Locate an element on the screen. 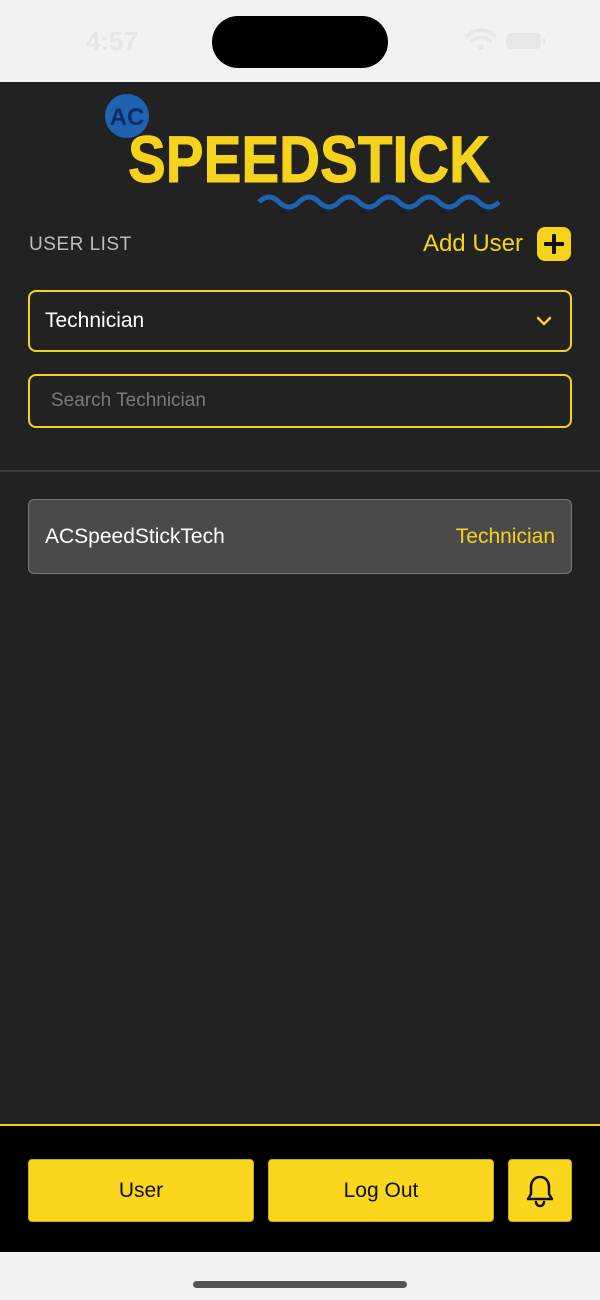 This screenshot has width=600, height=1300. add-user-button: Add User is located at coordinates (497, 244).